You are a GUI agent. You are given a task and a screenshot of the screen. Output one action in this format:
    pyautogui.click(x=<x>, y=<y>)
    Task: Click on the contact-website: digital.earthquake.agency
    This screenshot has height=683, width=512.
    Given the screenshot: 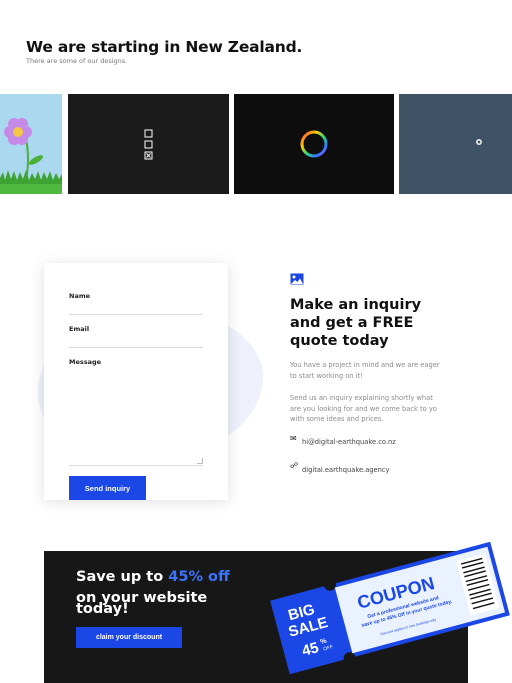 What is the action you would take?
    pyautogui.click(x=346, y=470)
    